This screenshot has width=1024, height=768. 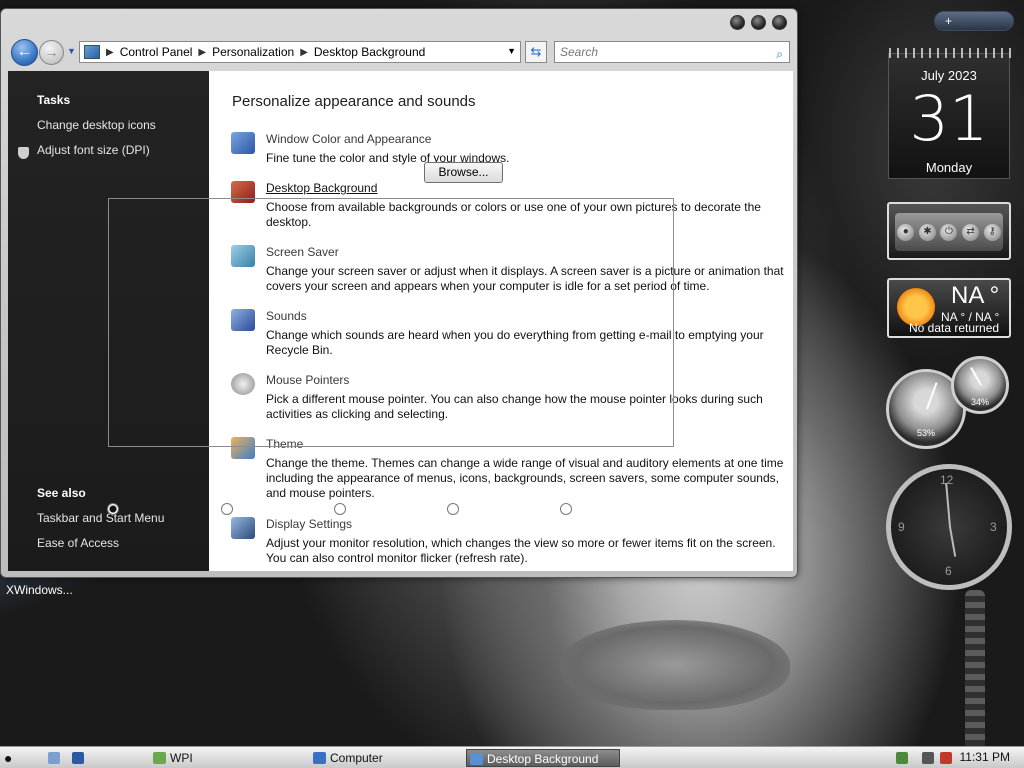 I want to click on security-tray-icon, so click(x=928, y=758).